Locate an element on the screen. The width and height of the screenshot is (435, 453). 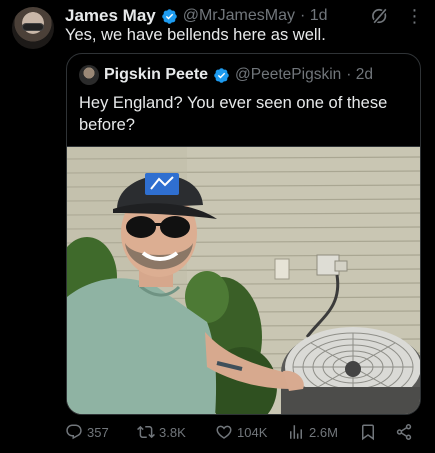
quoted-author-name: Pigskin Peete is located at coordinates (156, 75).